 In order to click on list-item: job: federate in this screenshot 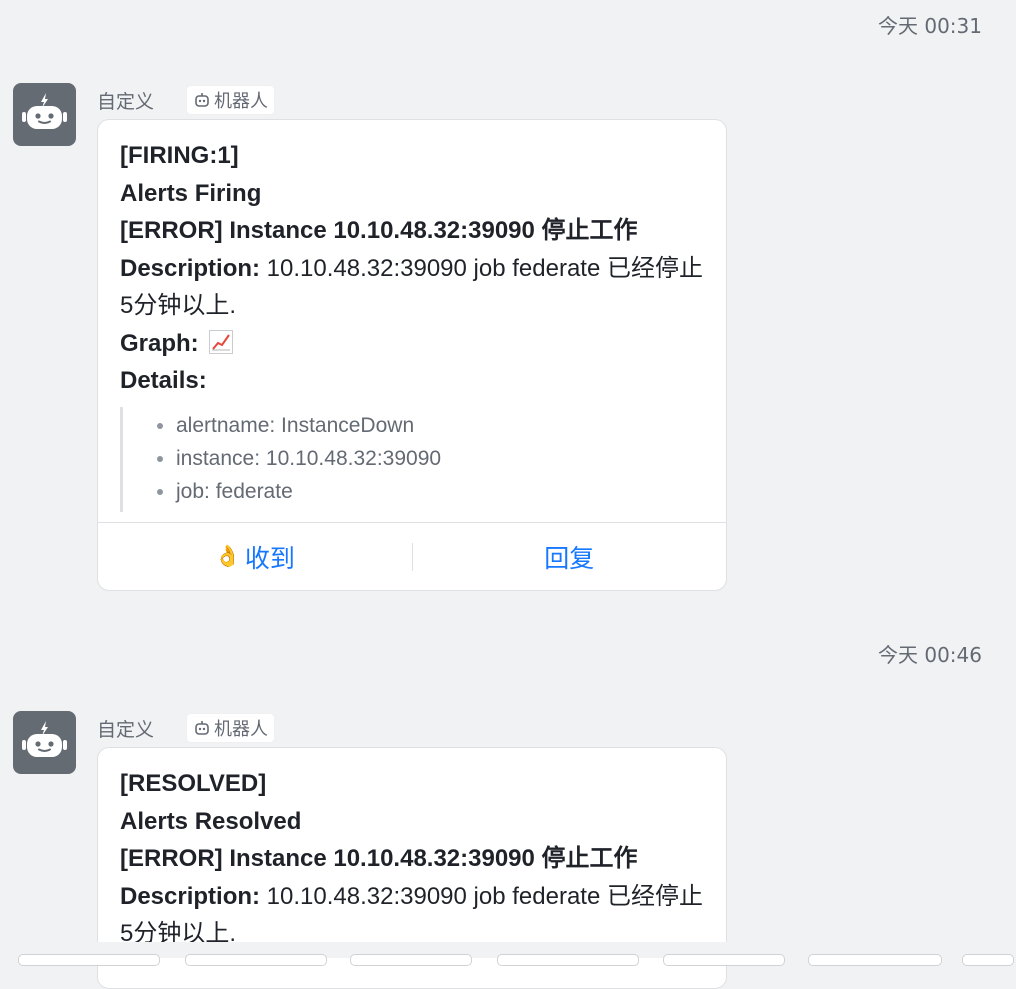, I will do `click(426, 491)`.